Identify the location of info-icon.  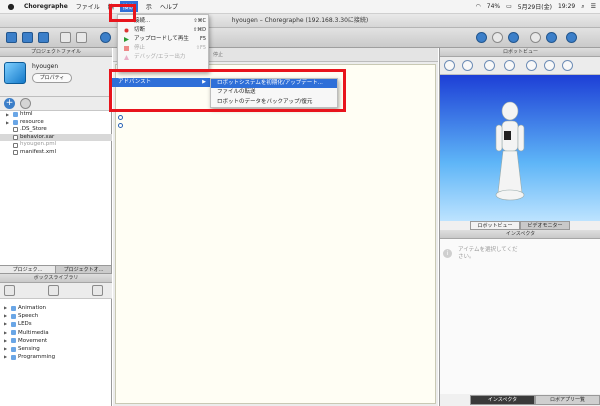
(449, 65).